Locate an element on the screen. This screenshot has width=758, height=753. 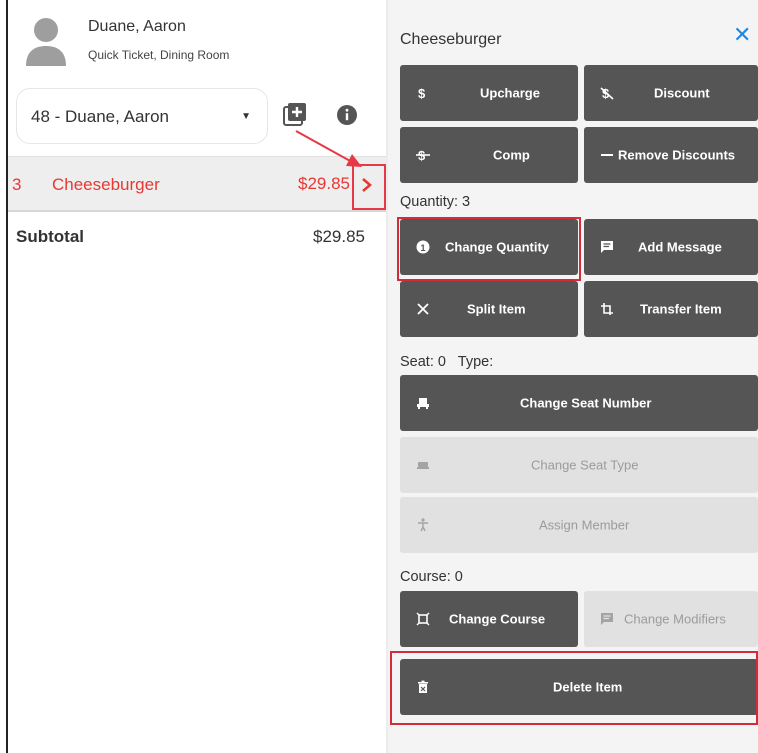
message-icon is located at coordinates (607, 247).